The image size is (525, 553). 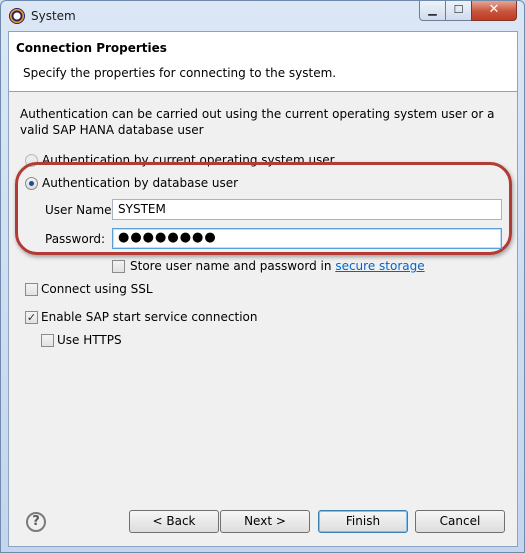 I want to click on store-credentials-text: Store user name and password in, so click(x=231, y=266).